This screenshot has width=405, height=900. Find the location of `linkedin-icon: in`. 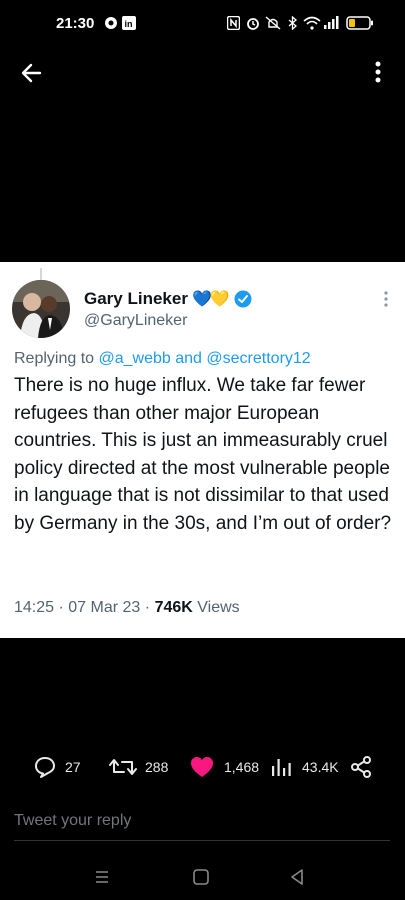

linkedin-icon: in is located at coordinates (129, 23).